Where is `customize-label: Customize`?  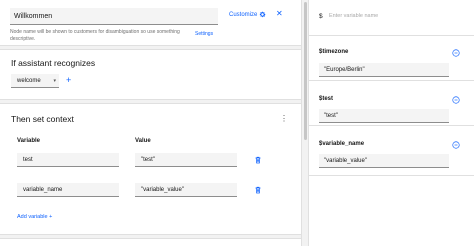 customize-label: Customize is located at coordinates (243, 14).